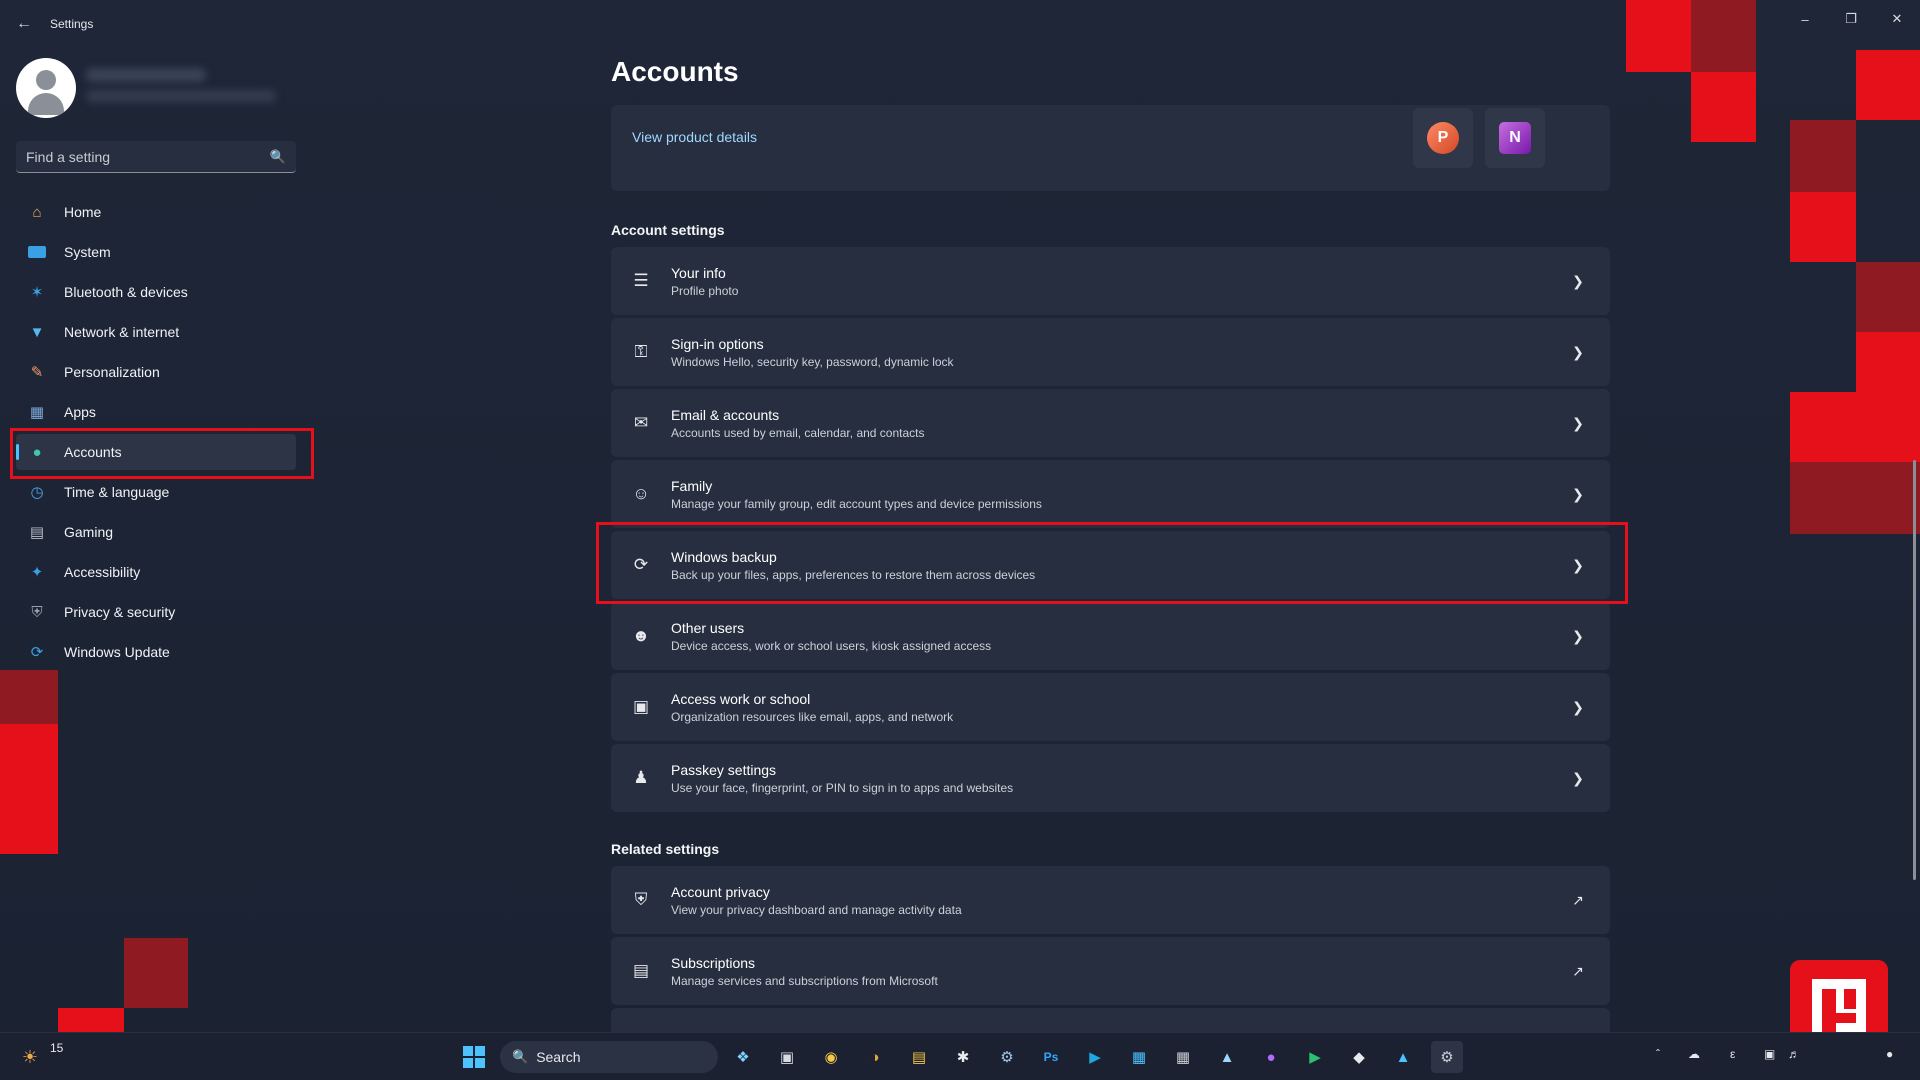  Describe the element at coordinates (87, 252) in the screenshot. I see `sidebar-item-label: System` at that location.